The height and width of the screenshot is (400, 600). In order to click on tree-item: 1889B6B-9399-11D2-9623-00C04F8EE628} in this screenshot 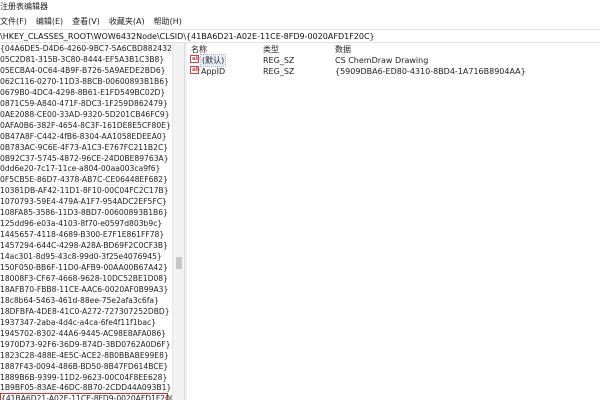, I will do `click(83, 377)`.